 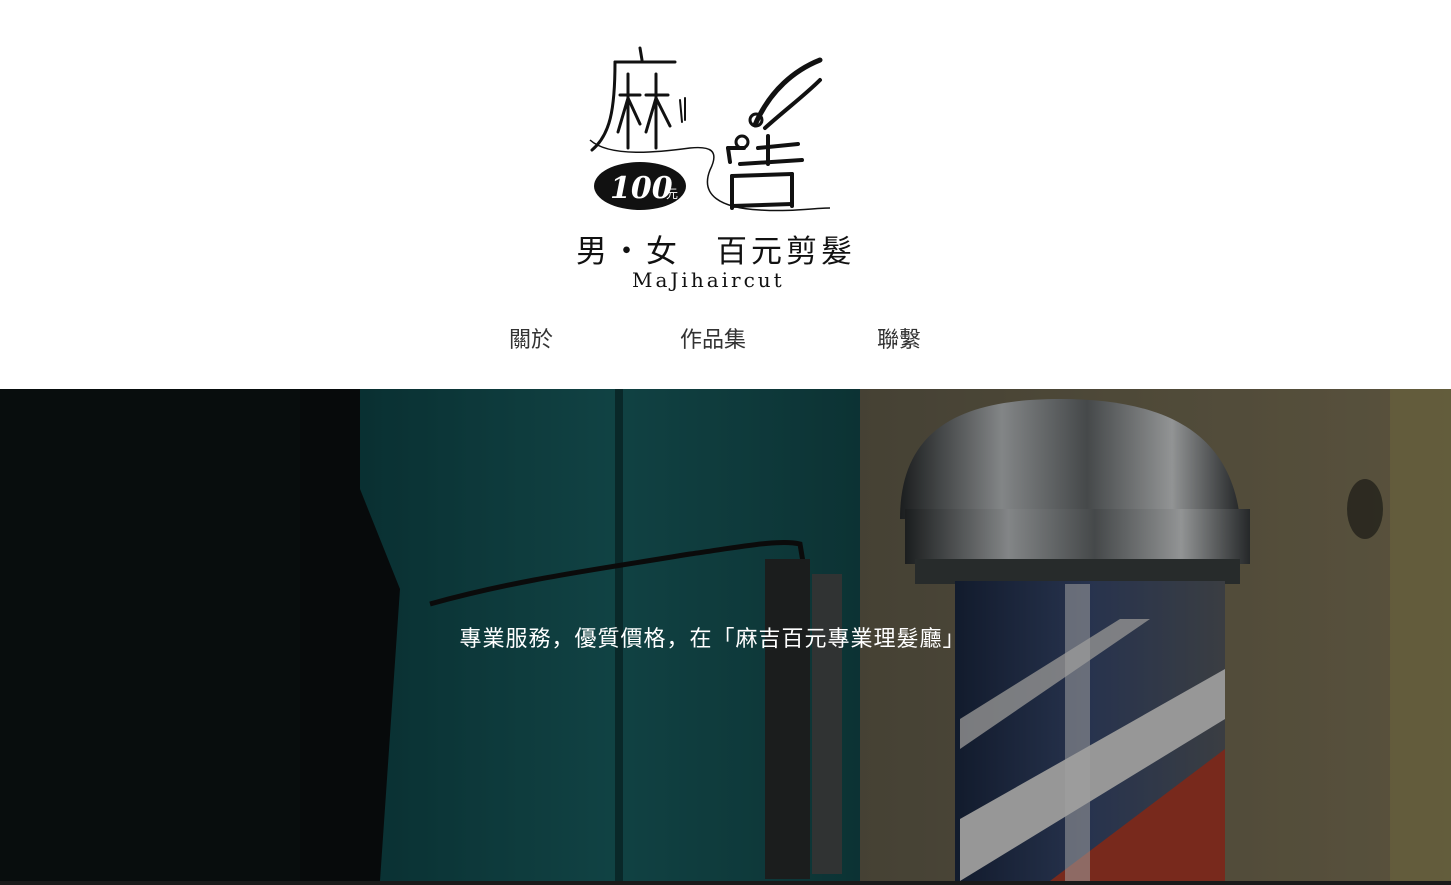 I want to click on site-logo: 100 元 男・女 百元剪髮 MaJihaircut, so click(x=720, y=170).